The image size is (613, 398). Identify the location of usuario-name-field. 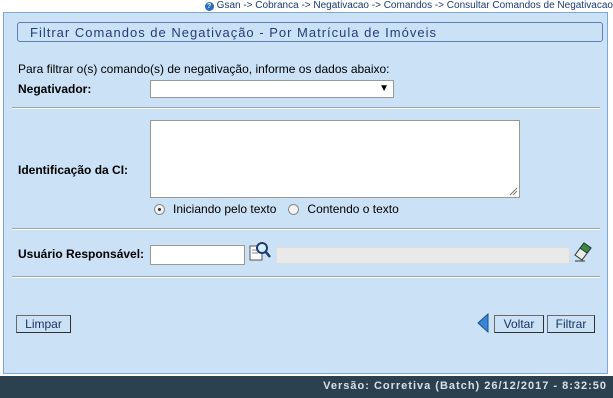
(423, 255).